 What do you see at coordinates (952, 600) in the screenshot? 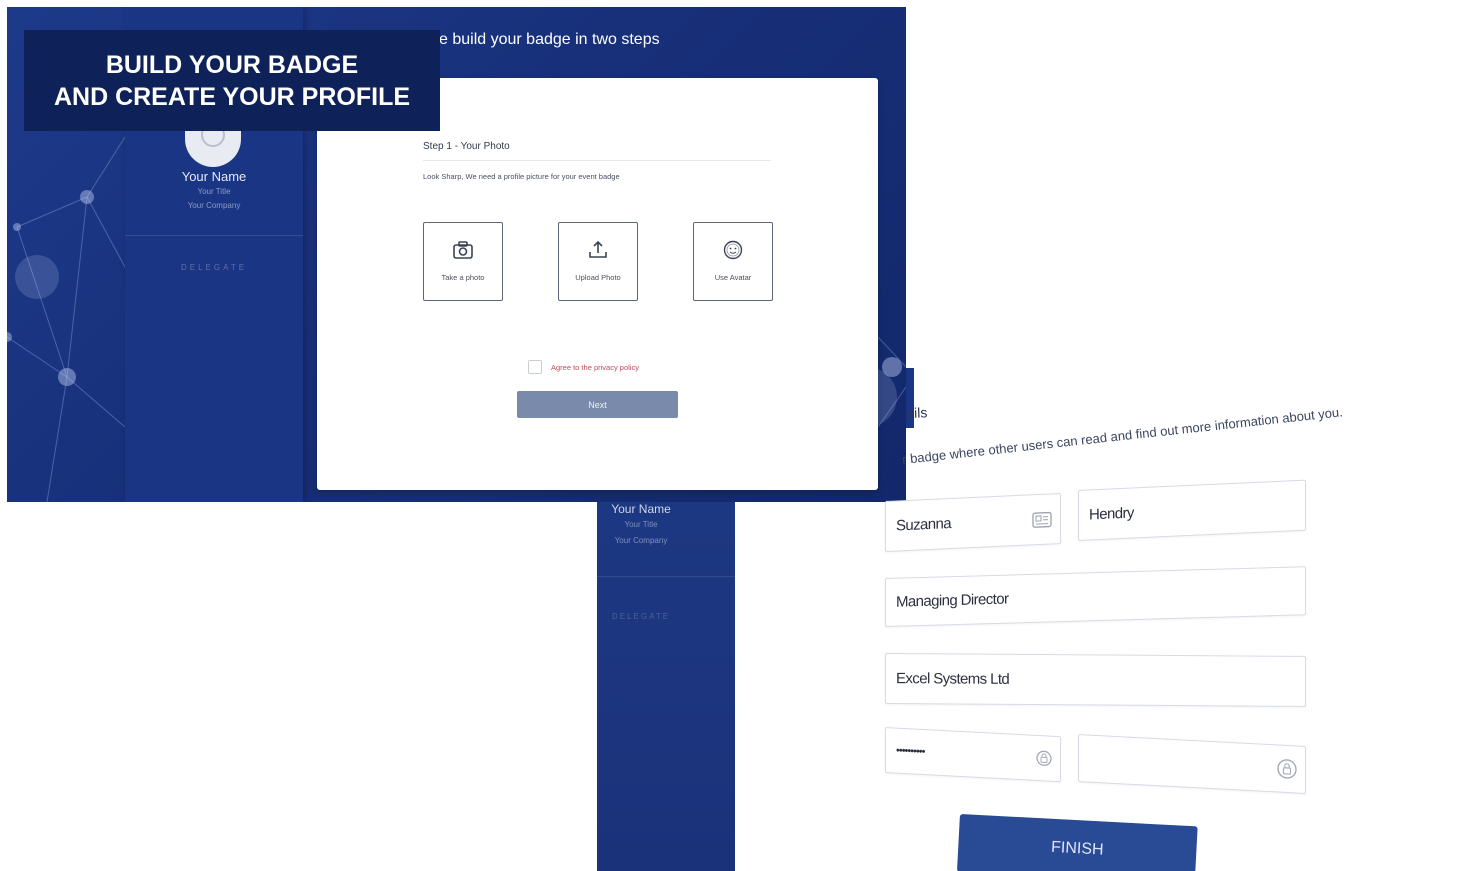
I see `job-title-value: Managing Director` at bounding box center [952, 600].